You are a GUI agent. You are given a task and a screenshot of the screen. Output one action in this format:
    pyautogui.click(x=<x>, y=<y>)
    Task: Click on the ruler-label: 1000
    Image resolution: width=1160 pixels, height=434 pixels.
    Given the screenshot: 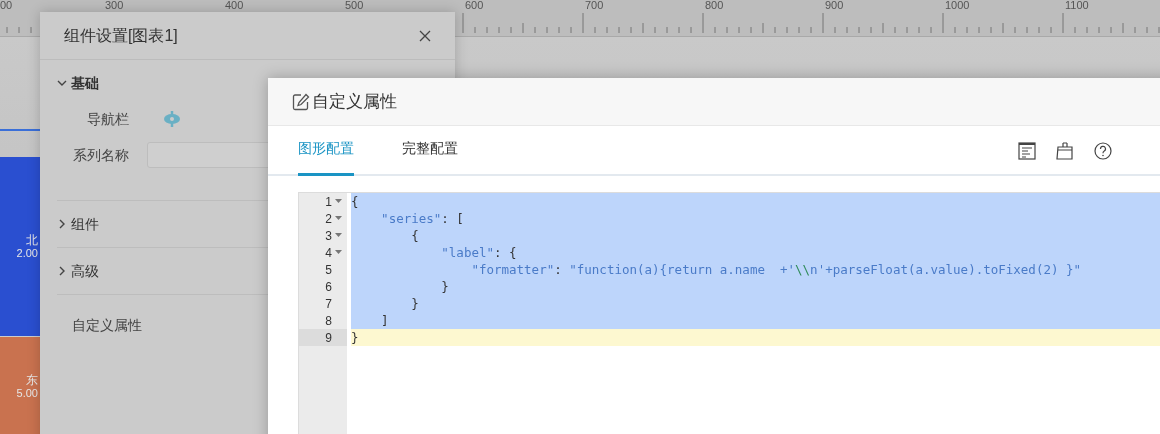 What is the action you would take?
    pyautogui.click(x=957, y=5)
    